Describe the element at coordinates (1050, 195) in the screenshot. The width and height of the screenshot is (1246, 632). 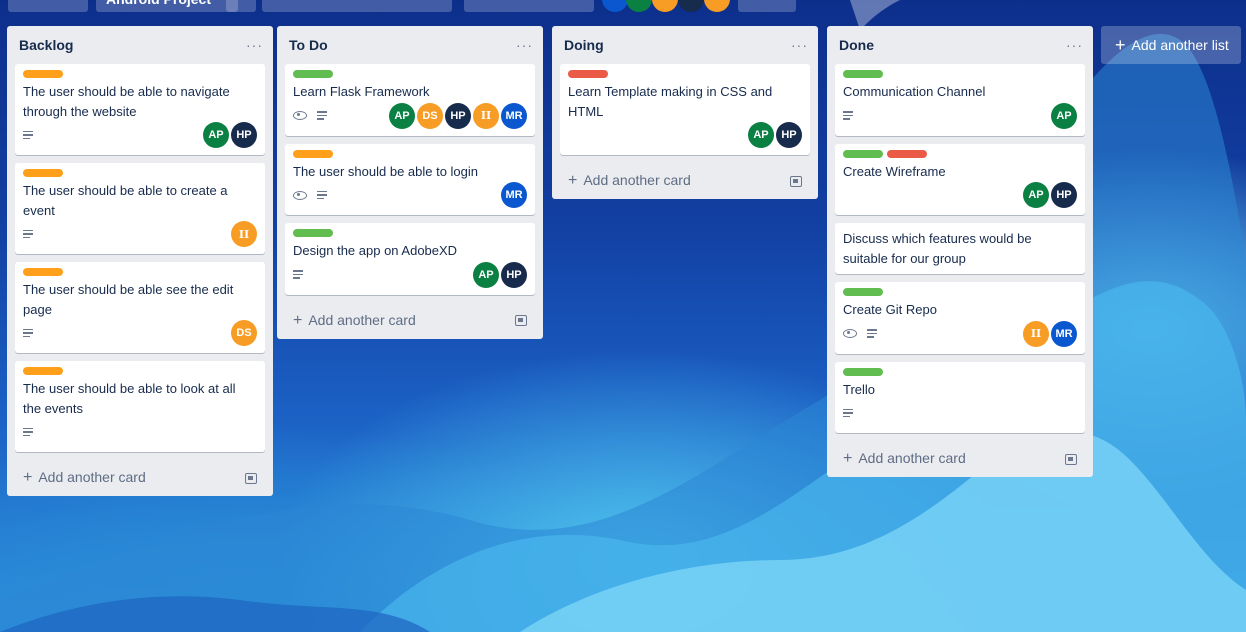
I see `card-members: AP HP` at that location.